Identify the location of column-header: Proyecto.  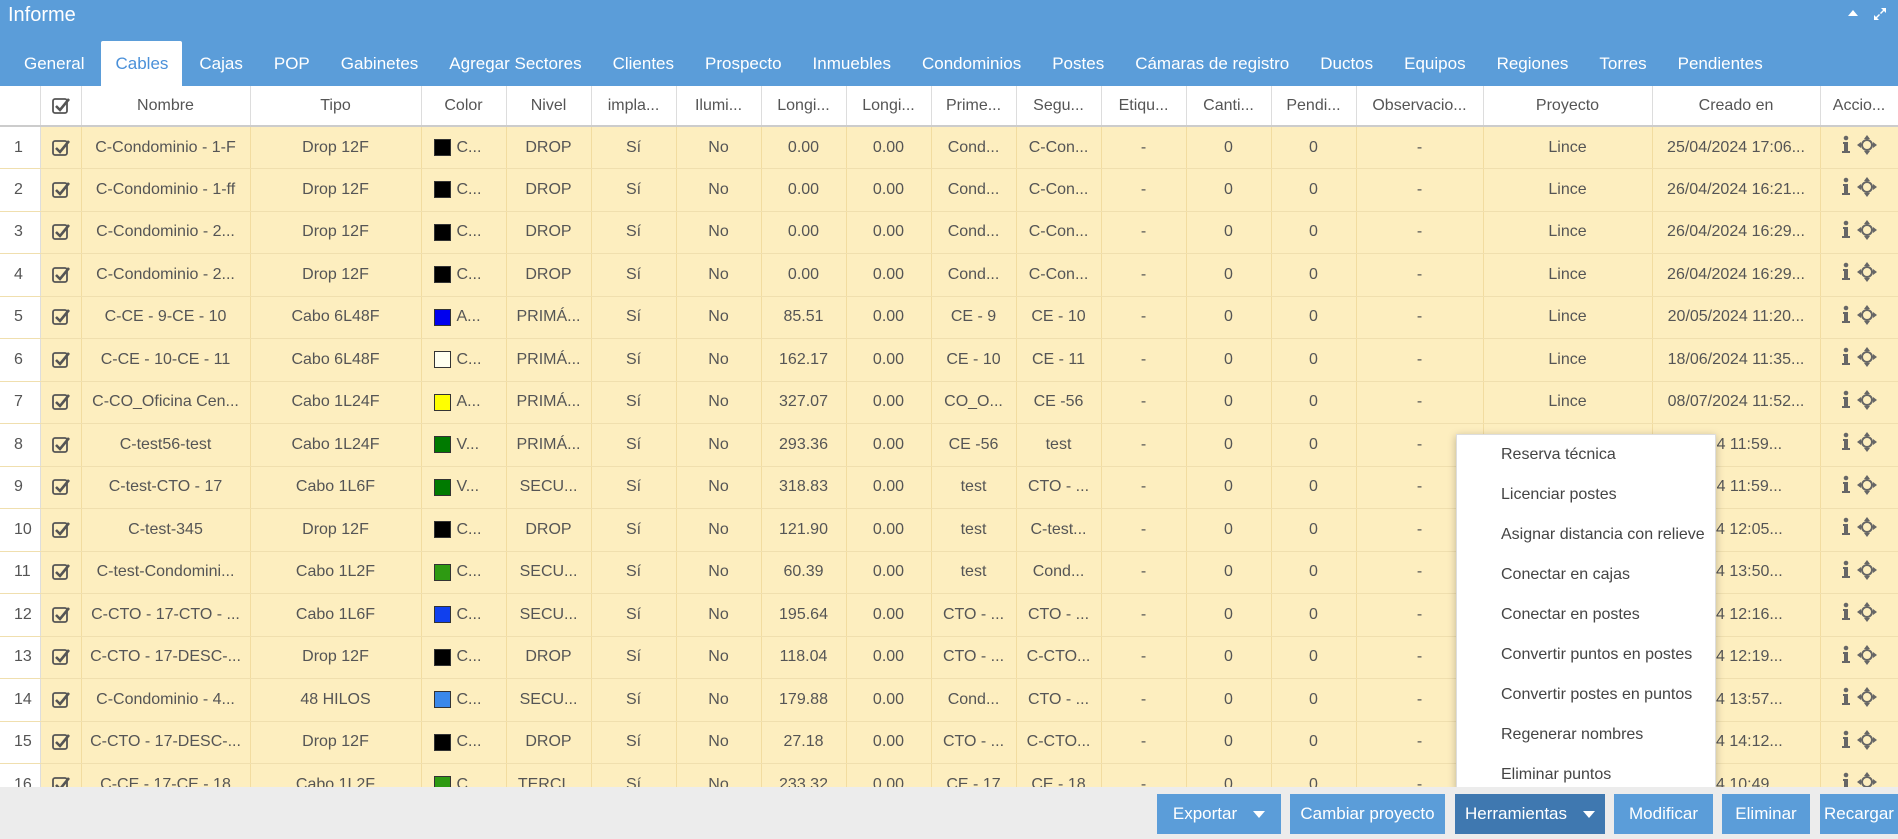
(1568, 106).